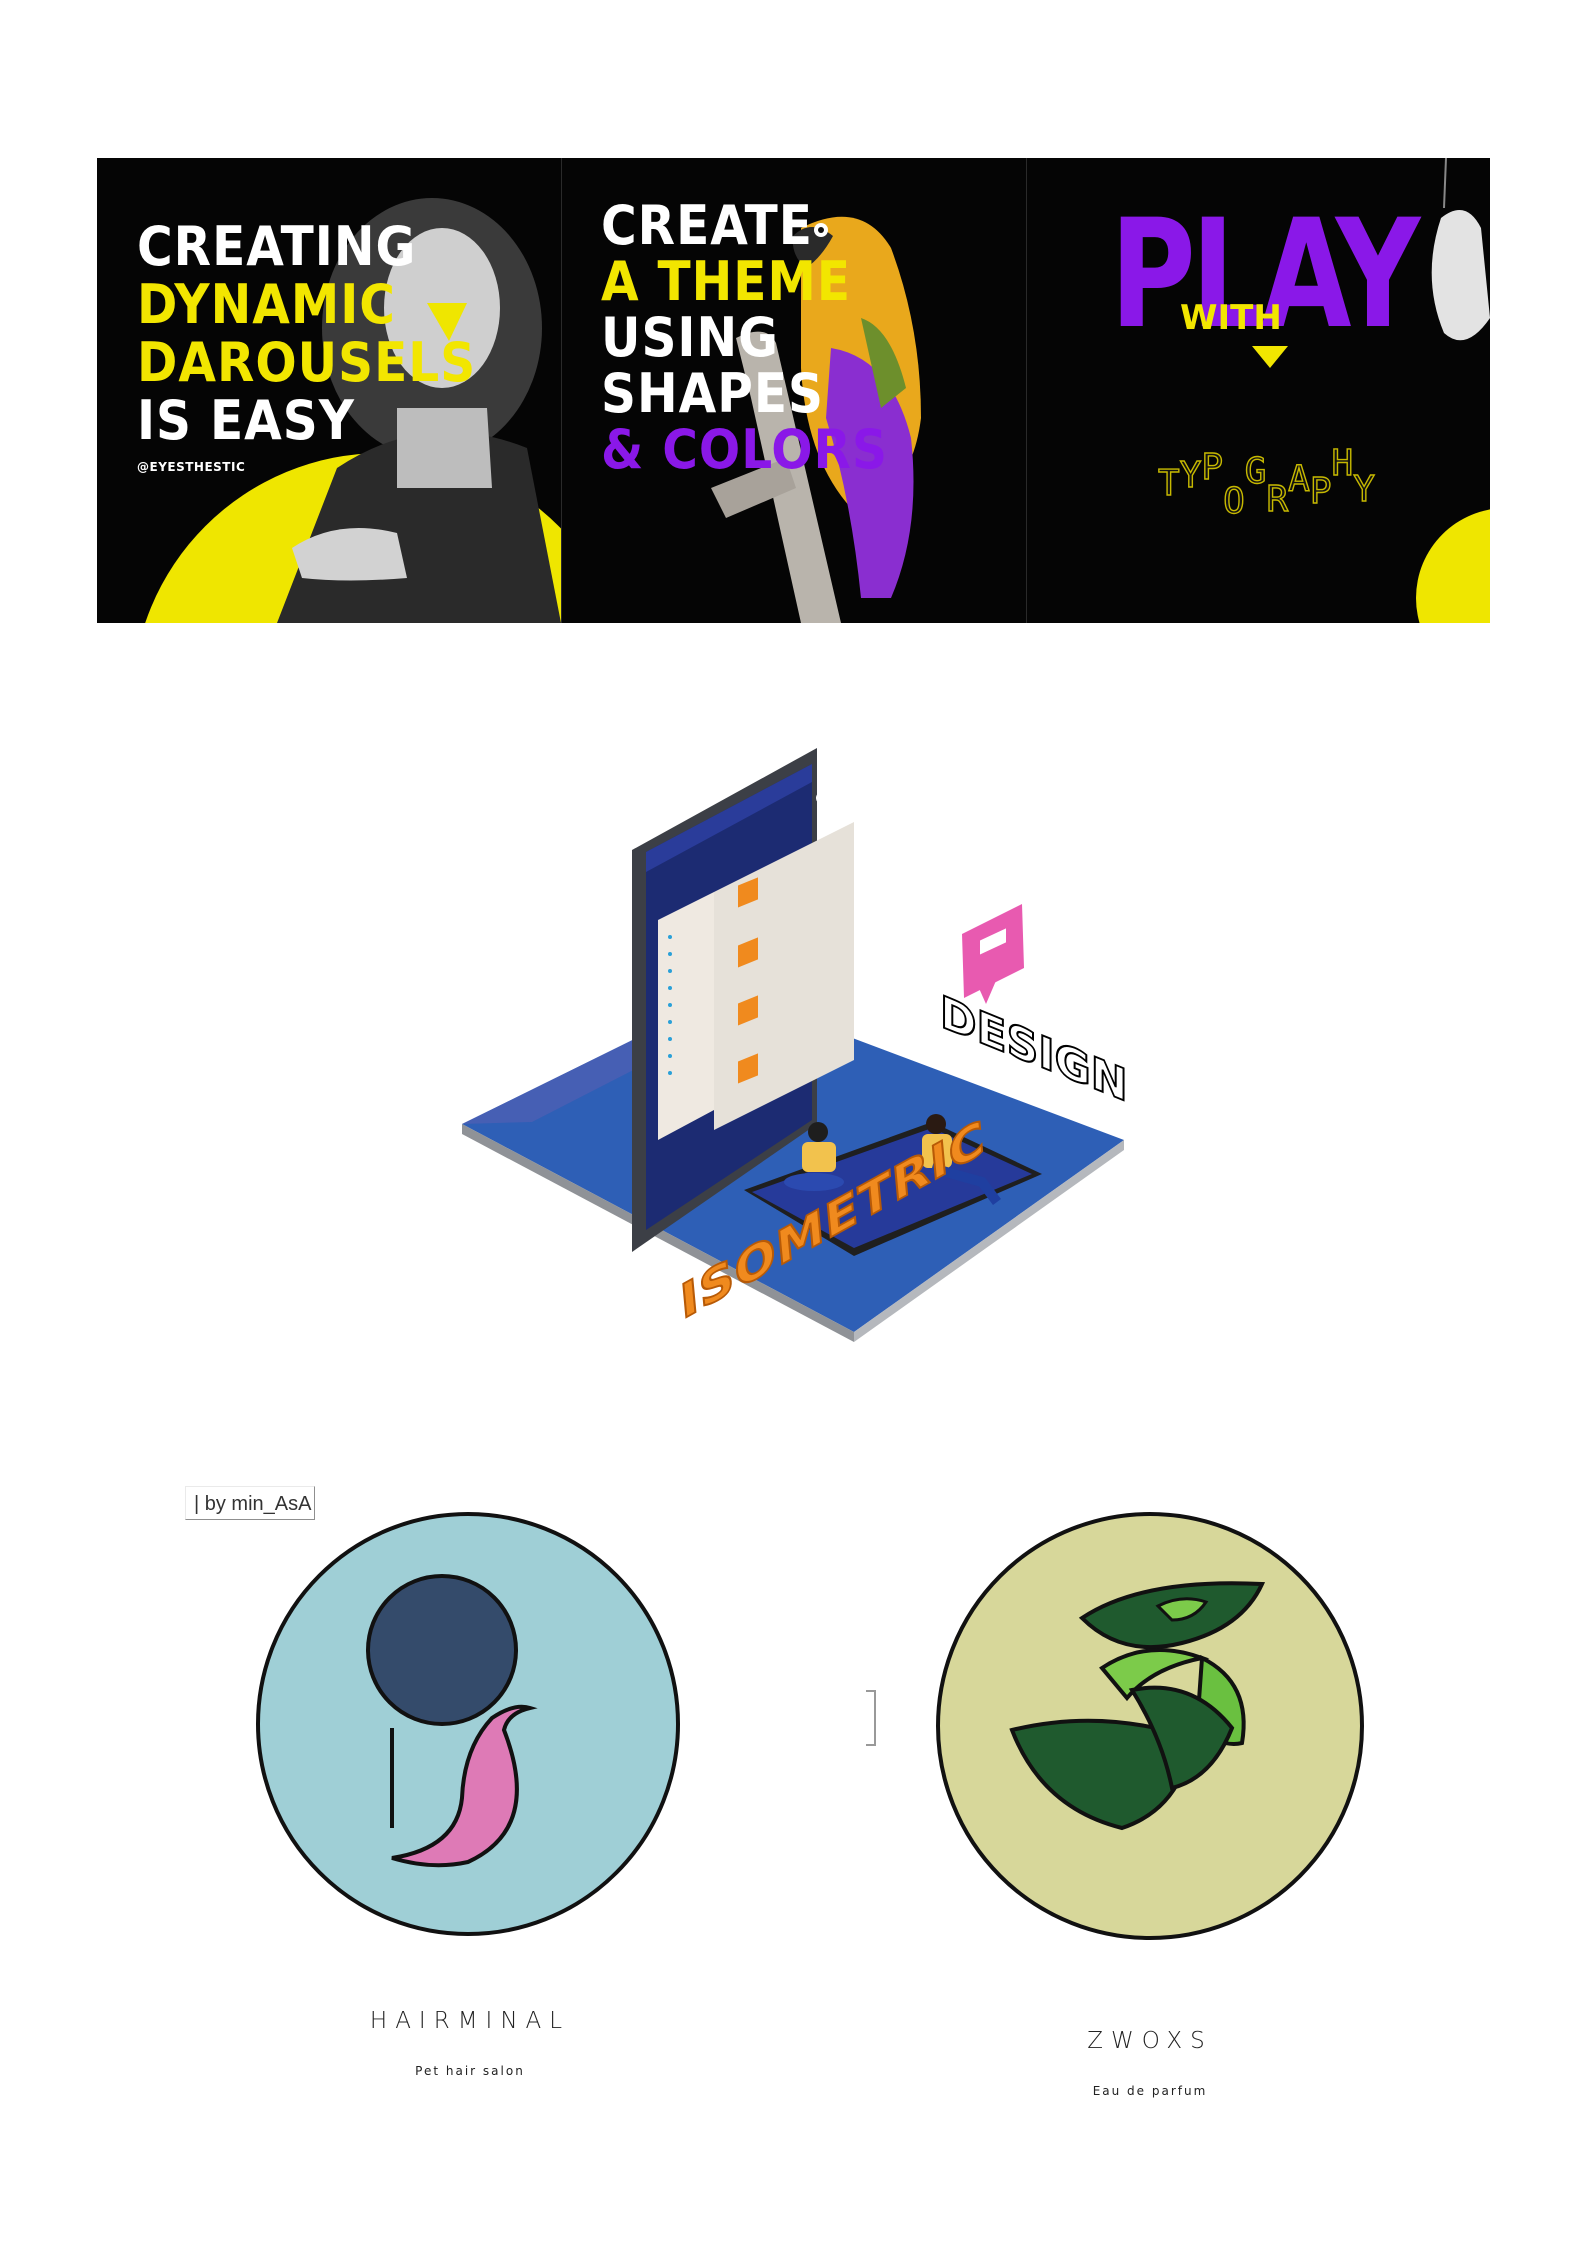 The height and width of the screenshot is (2245, 1587). Describe the element at coordinates (871, 1718) in the screenshot. I see `placeholder-bracket` at that location.